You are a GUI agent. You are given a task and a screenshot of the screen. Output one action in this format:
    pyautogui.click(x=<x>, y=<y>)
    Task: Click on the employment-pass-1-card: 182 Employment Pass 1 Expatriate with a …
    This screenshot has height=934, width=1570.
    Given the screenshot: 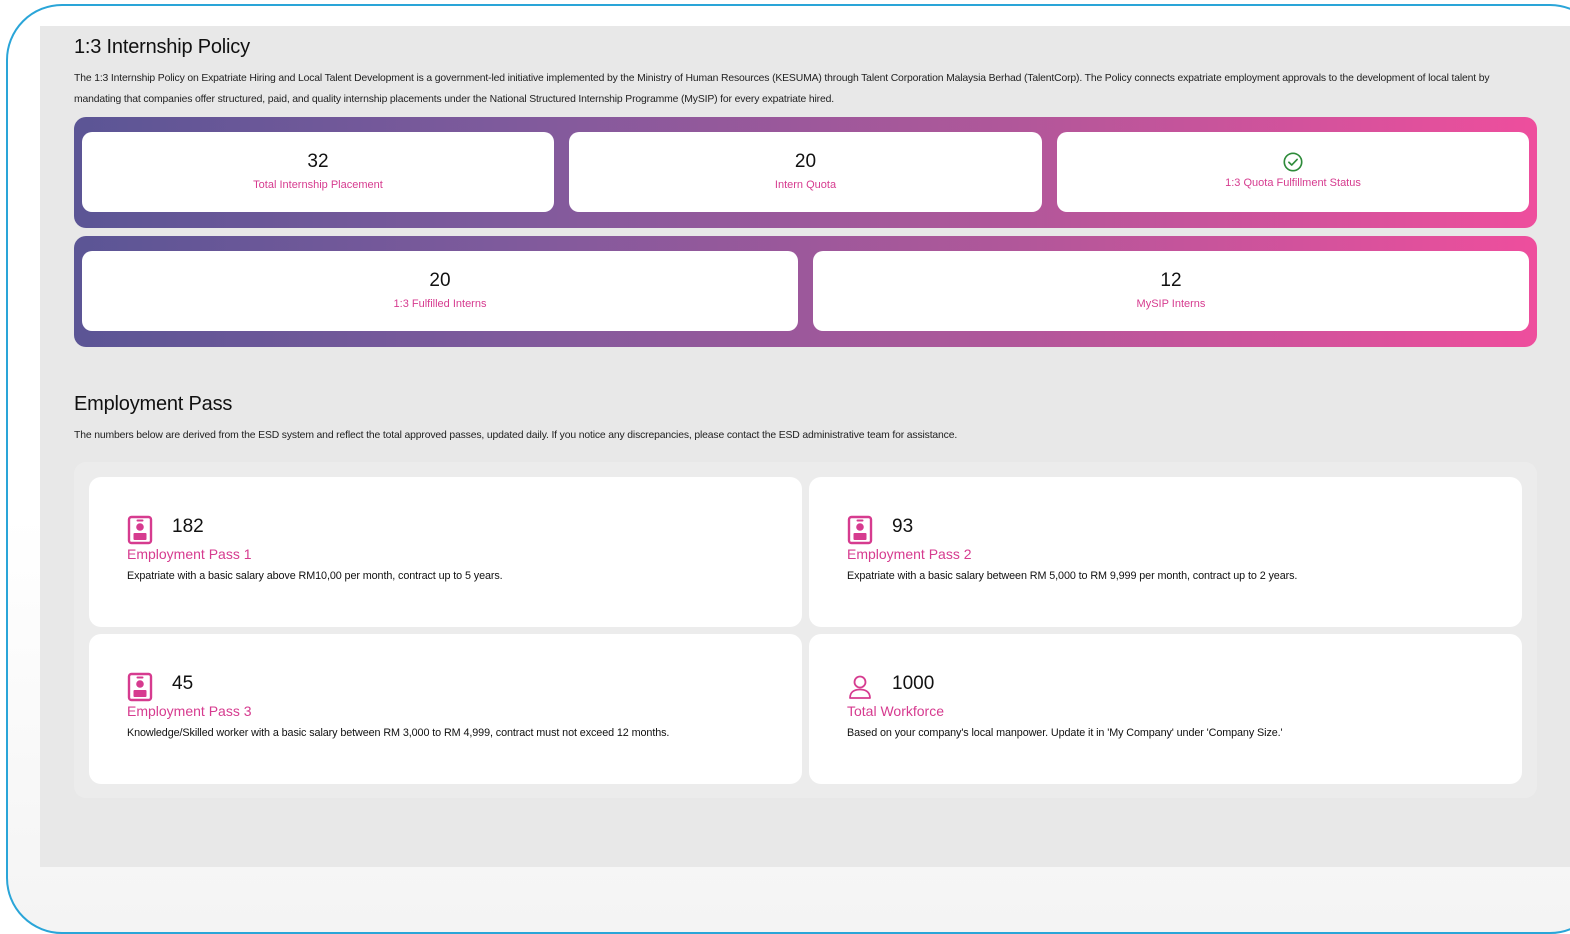 What is the action you would take?
    pyautogui.click(x=445, y=552)
    